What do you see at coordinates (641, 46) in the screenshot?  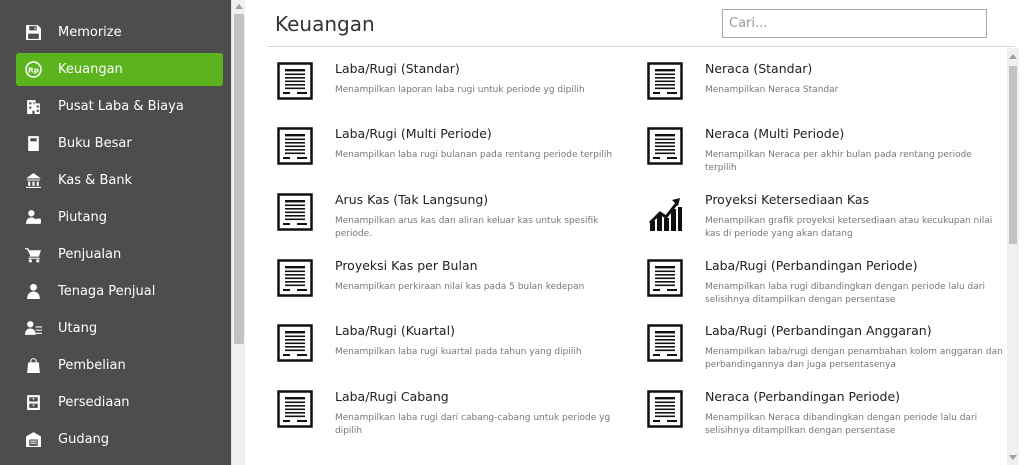 I see `header-divider` at bounding box center [641, 46].